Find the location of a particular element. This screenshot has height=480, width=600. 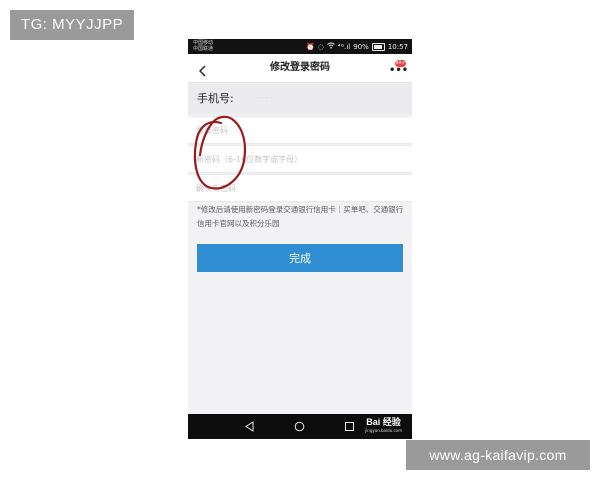

battery-percent: 90% is located at coordinates (361, 46).